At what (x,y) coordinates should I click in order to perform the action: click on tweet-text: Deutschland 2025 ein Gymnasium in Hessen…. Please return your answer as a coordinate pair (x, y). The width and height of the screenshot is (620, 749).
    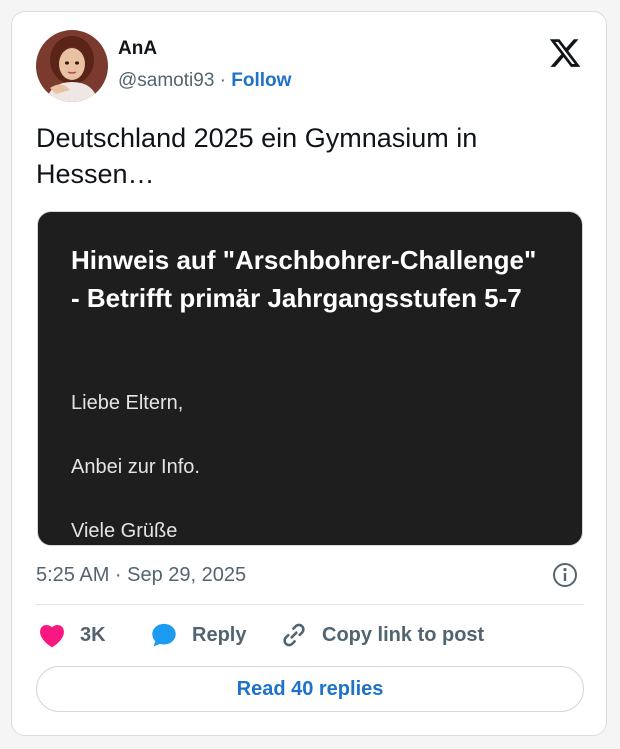
    Looking at the image, I should click on (257, 156).